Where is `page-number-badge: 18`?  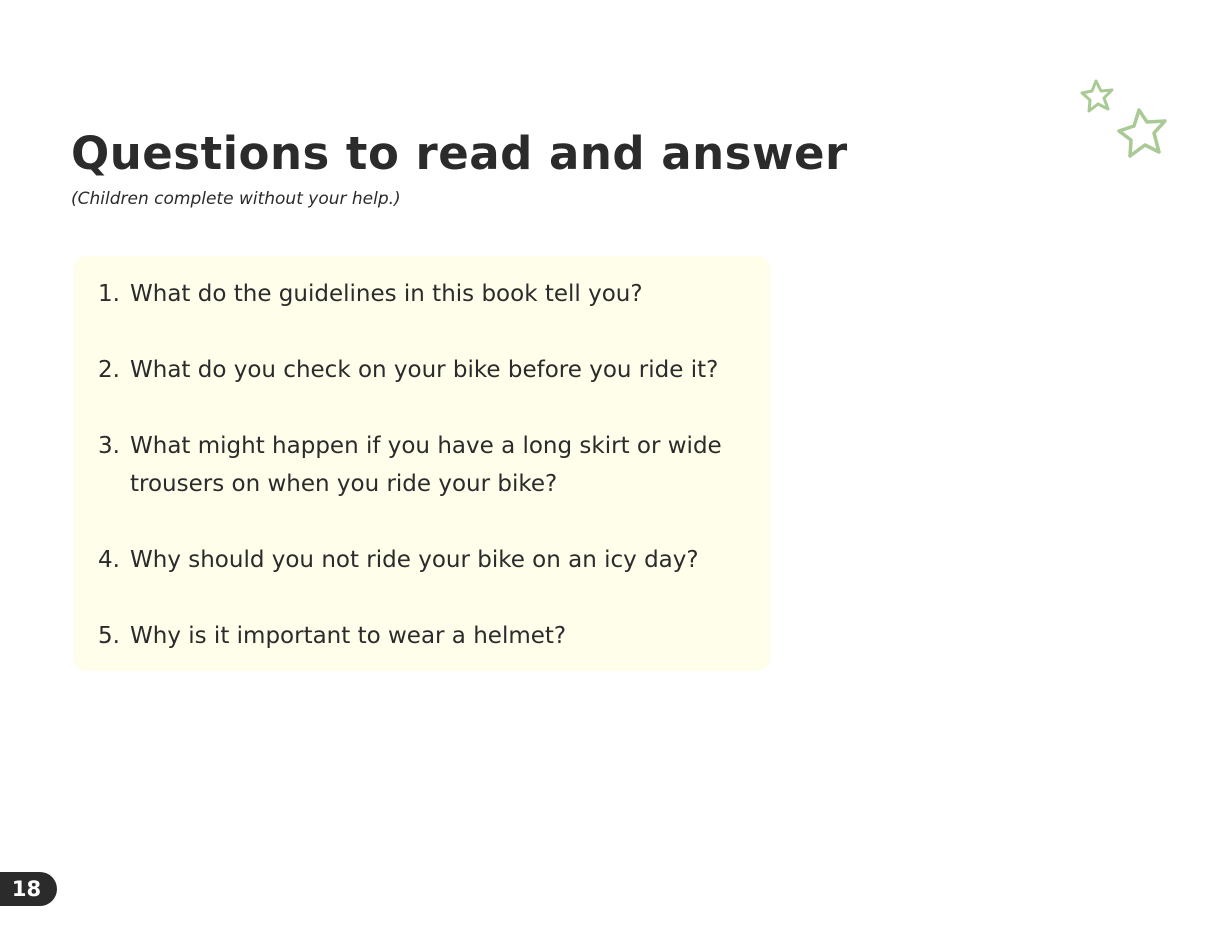 page-number-badge: 18 is located at coordinates (28, 889).